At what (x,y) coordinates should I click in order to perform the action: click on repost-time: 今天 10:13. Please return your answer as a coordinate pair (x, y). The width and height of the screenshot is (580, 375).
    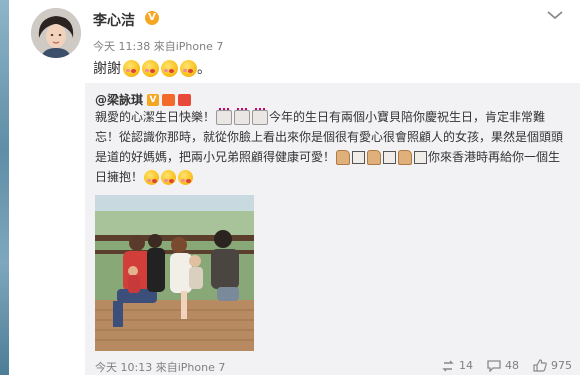
    Looking at the image, I should click on (123, 367).